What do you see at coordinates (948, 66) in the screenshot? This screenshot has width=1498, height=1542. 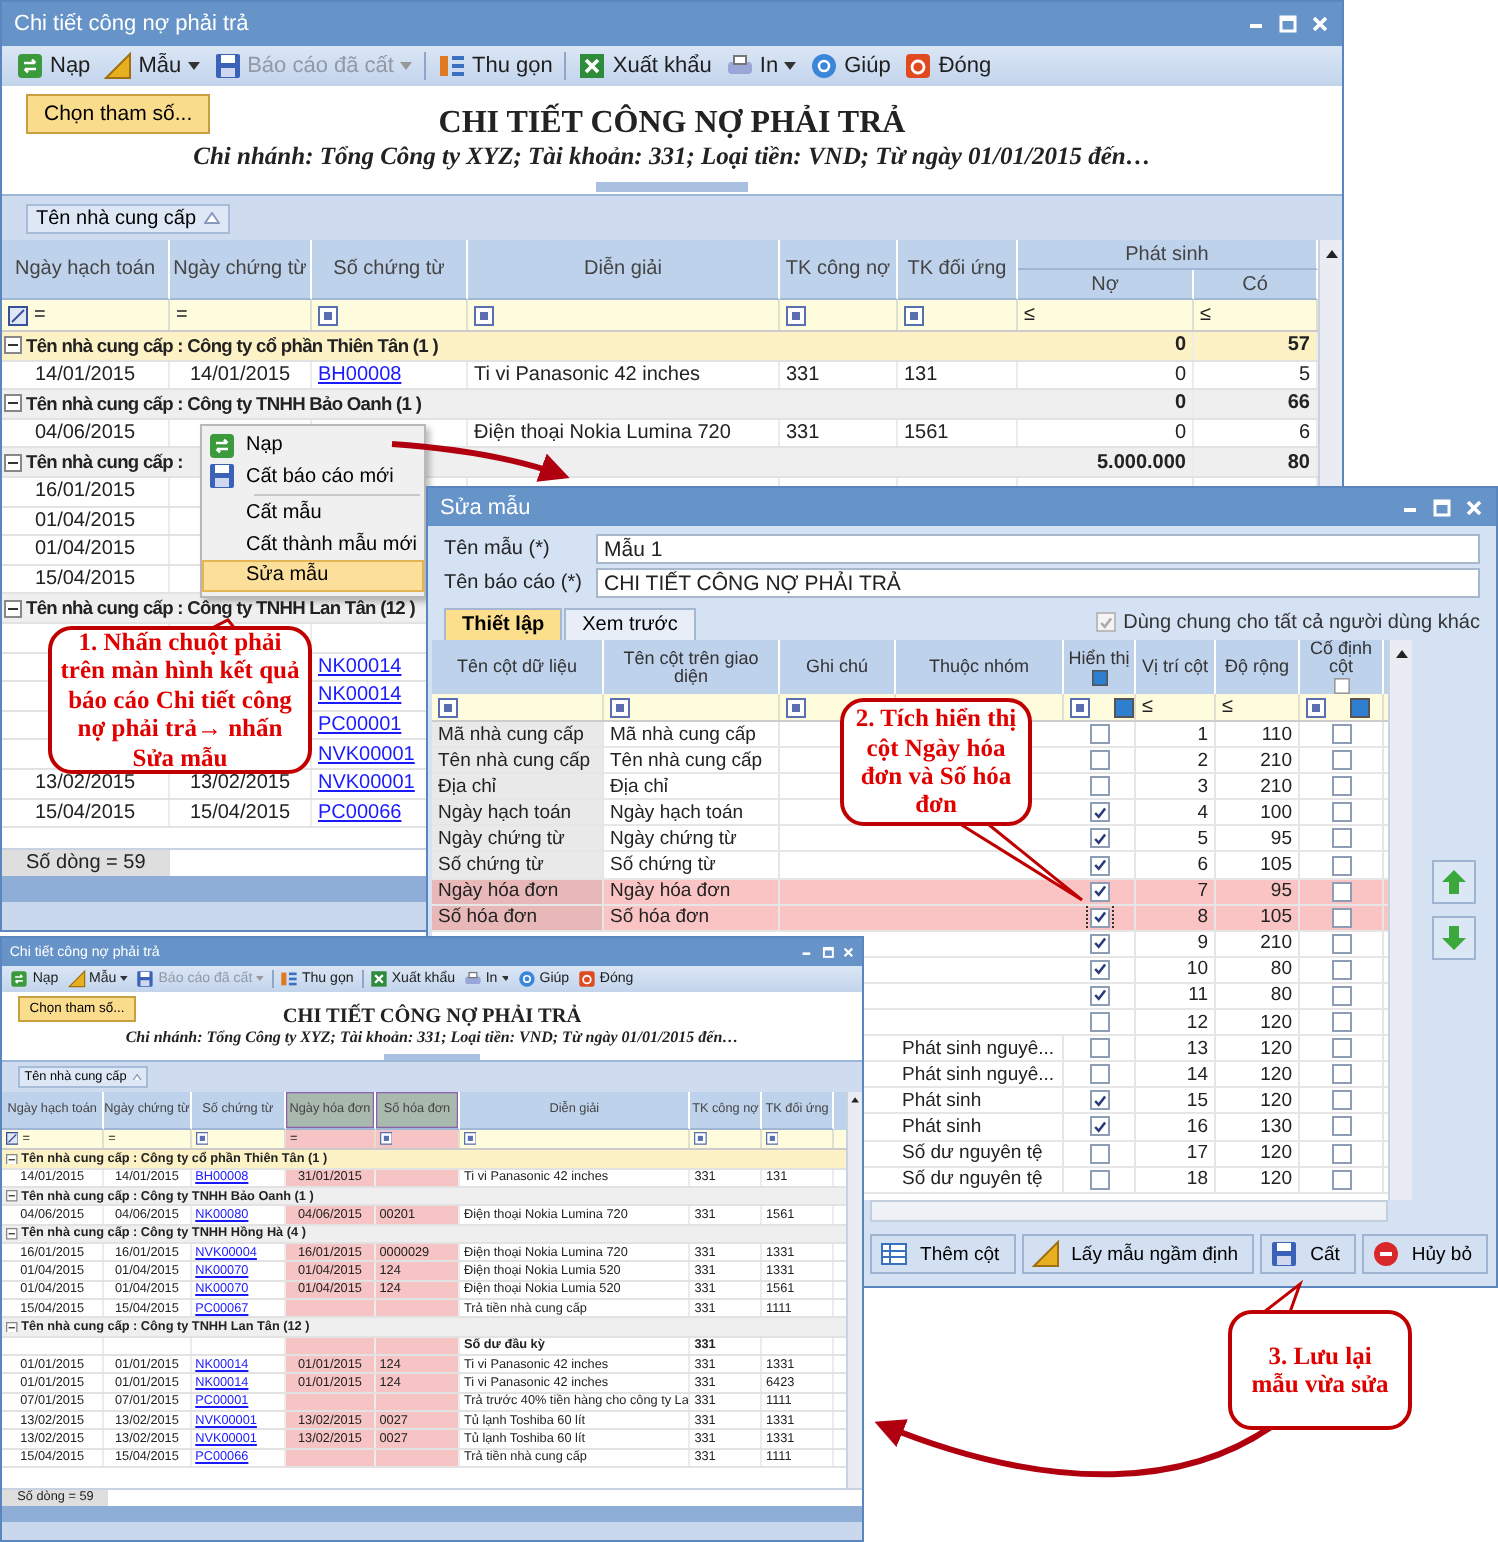 I see `toolbar-button: Đóng` at bounding box center [948, 66].